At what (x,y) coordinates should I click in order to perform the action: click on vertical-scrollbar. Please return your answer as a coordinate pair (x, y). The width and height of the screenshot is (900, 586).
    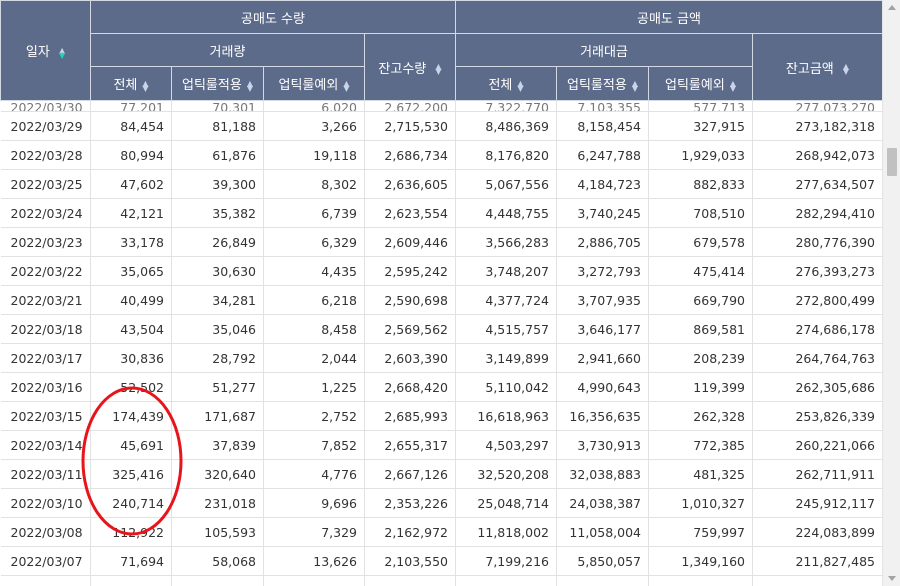
    Looking at the image, I should click on (891, 293).